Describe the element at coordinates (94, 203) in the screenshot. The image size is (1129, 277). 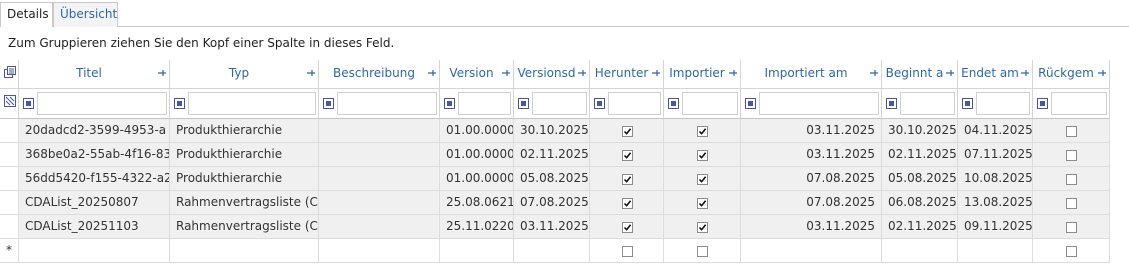
I see `cell-titel: CDAList_20250807` at that location.